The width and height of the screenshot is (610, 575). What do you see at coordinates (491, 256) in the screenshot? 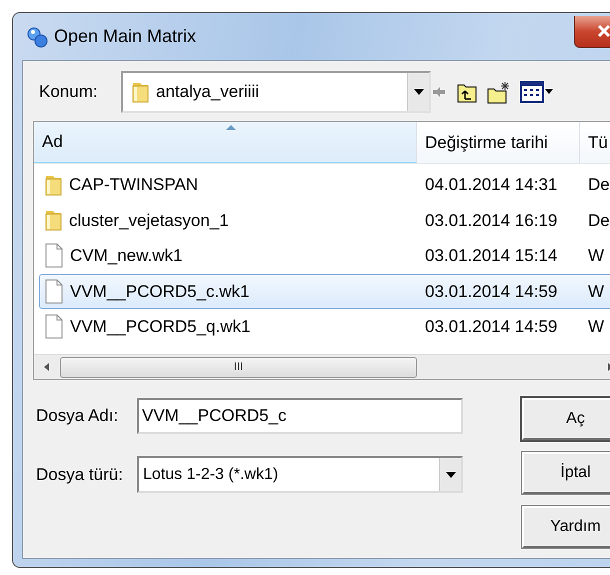
I see `date-cell-text: 03.01.2014 15:14` at bounding box center [491, 256].